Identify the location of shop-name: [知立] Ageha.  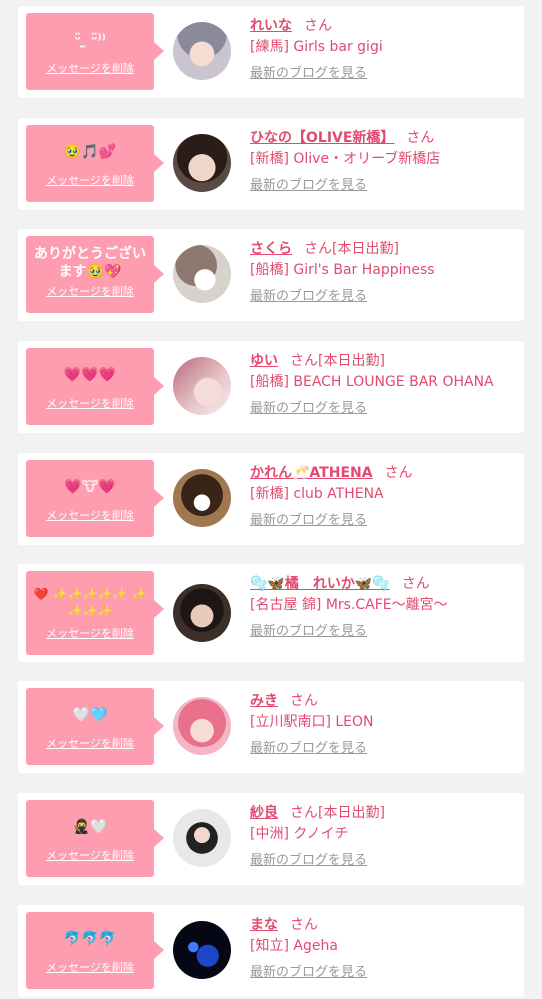
(294, 946).